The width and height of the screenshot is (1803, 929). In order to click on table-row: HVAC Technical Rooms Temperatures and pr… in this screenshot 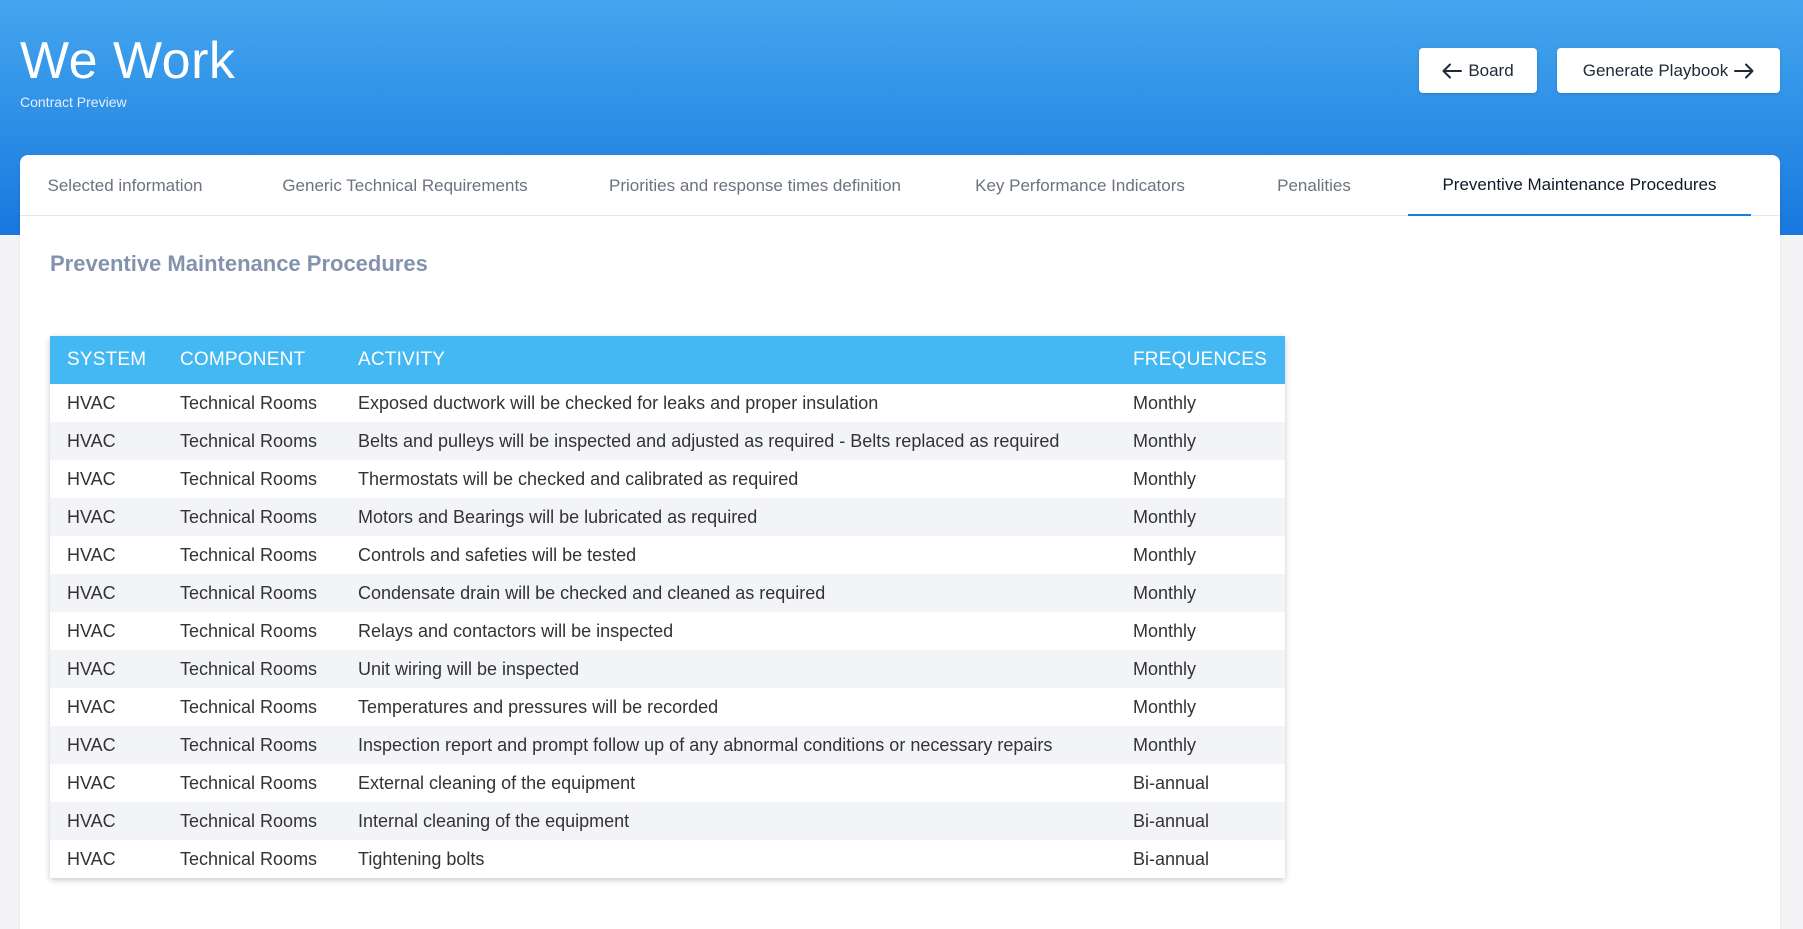, I will do `click(667, 707)`.